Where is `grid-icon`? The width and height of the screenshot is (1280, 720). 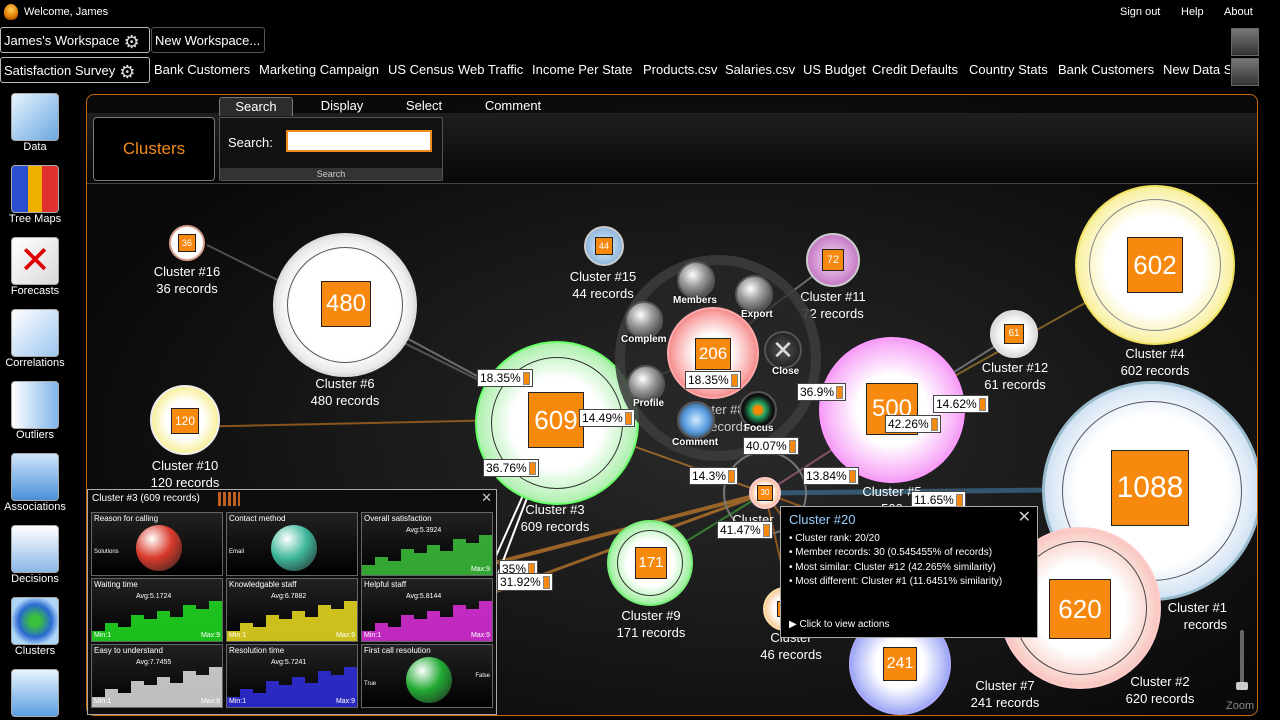
grid-icon is located at coordinates (229, 499).